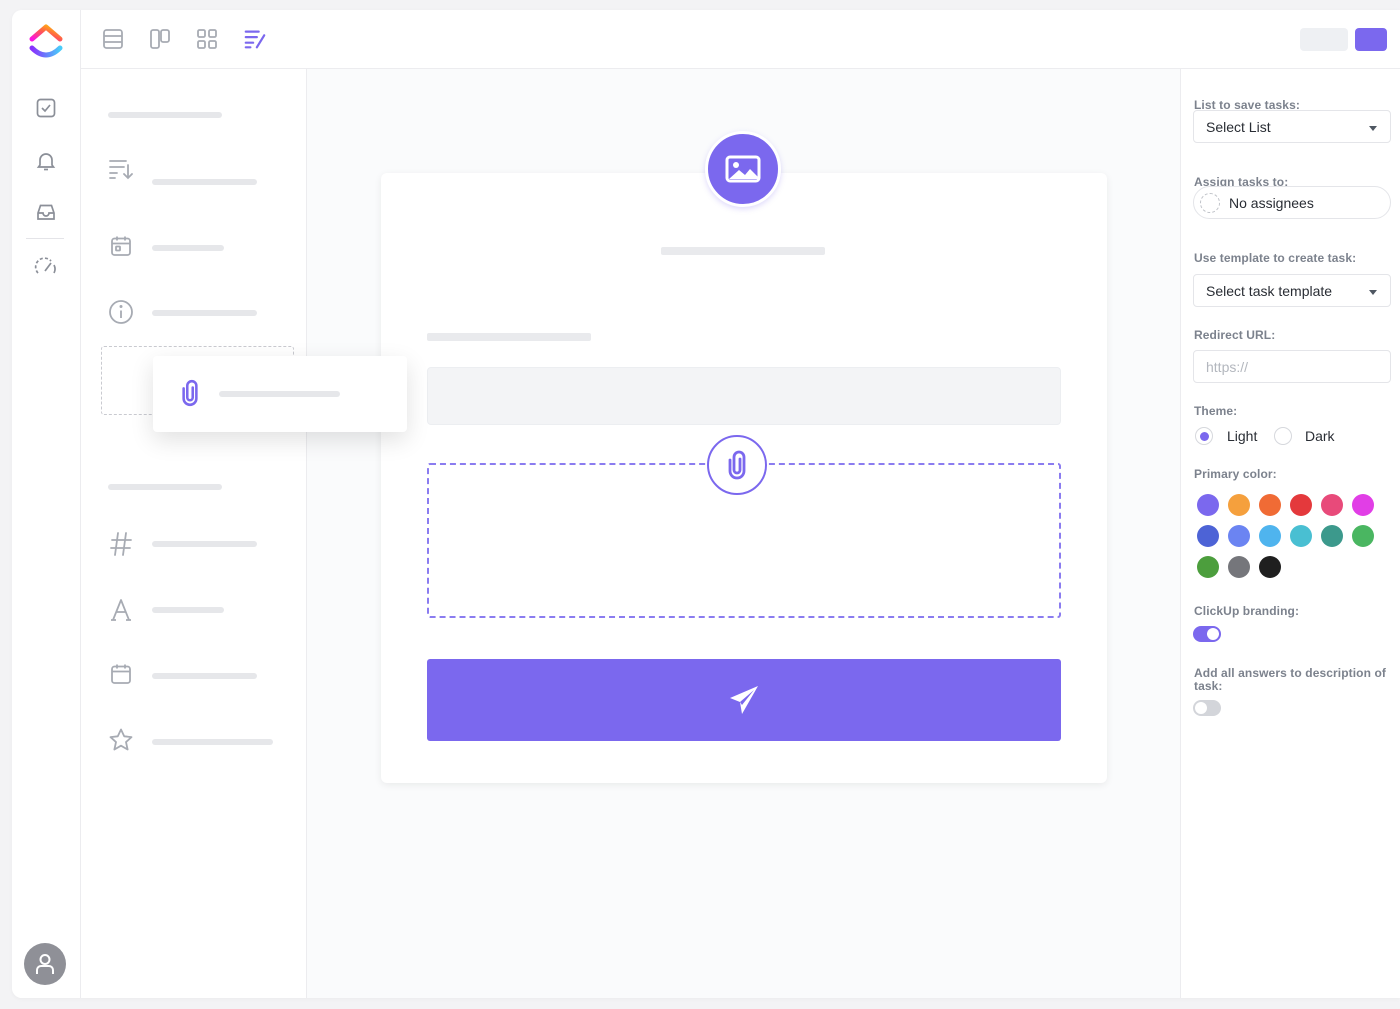 This screenshot has width=1400, height=1009. I want to click on field-date-icon, so click(121, 246).